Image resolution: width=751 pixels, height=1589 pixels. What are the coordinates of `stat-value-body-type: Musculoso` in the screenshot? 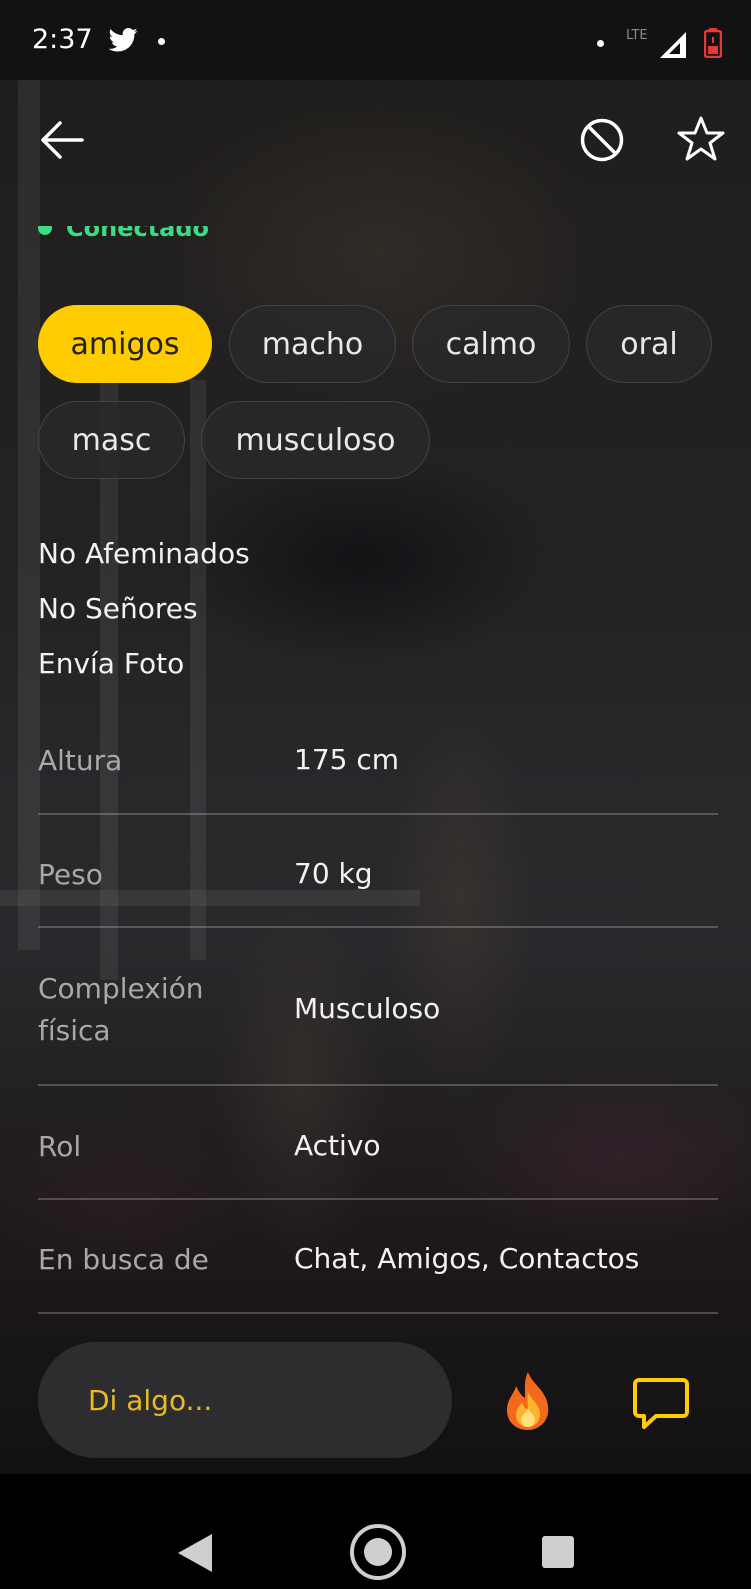 It's located at (367, 1008).